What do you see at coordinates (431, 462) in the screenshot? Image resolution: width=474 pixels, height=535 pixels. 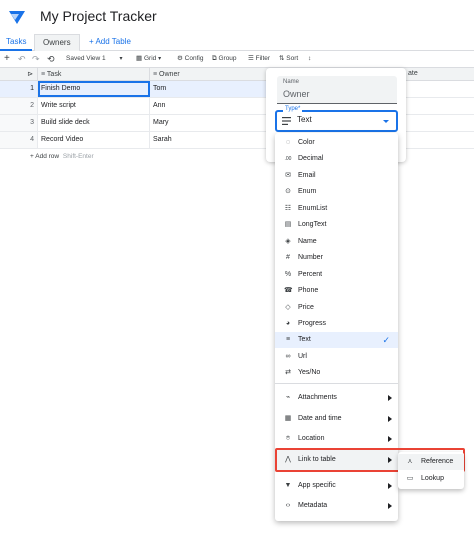 I see `submenu-item-reference: ⋏ Reference` at bounding box center [431, 462].